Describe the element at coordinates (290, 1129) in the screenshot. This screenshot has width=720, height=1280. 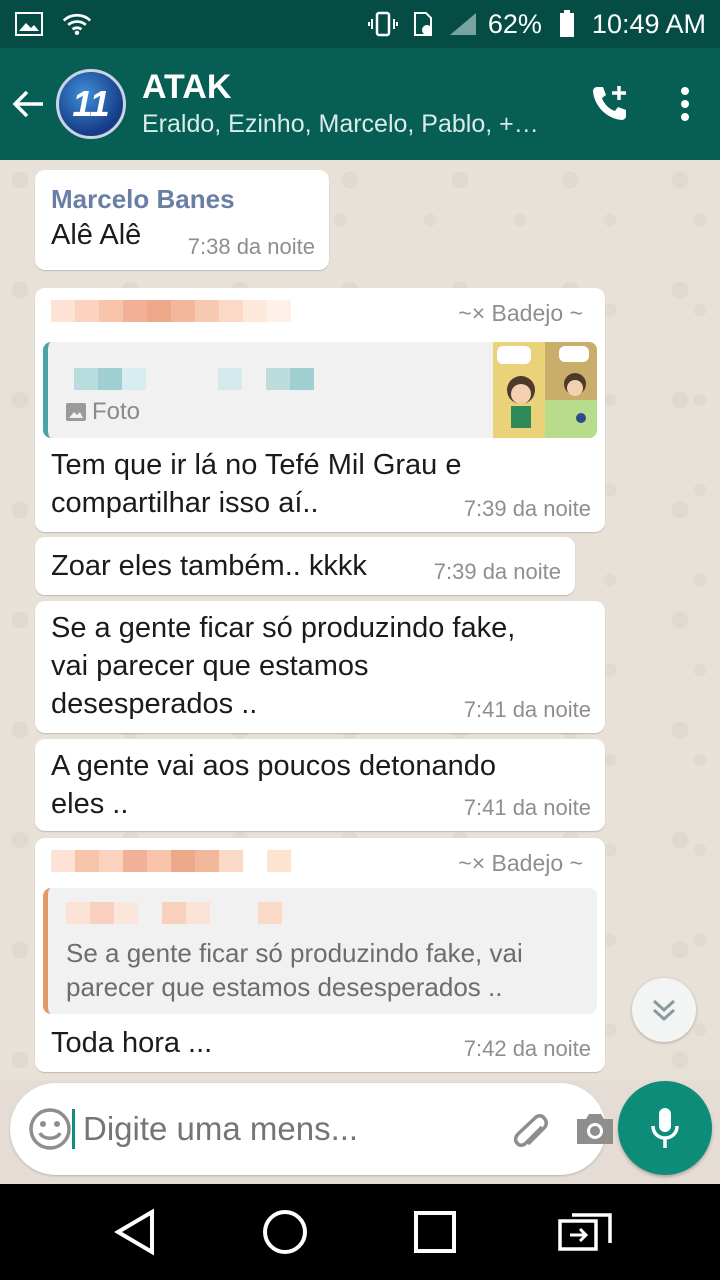
I see `message-input` at that location.